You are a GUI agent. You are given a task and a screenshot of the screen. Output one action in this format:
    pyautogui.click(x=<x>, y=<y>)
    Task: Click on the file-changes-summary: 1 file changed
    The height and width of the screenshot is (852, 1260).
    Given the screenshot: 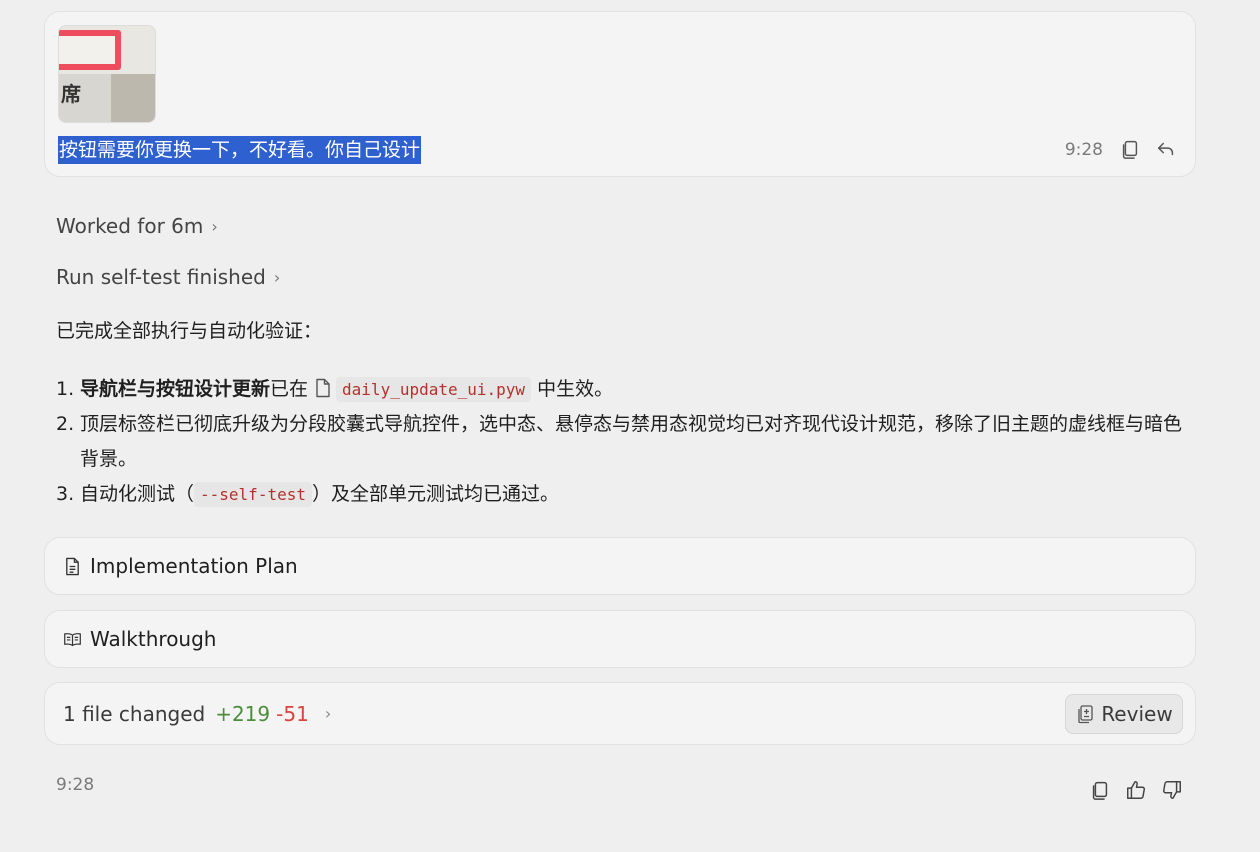 What is the action you would take?
    pyautogui.click(x=134, y=713)
    